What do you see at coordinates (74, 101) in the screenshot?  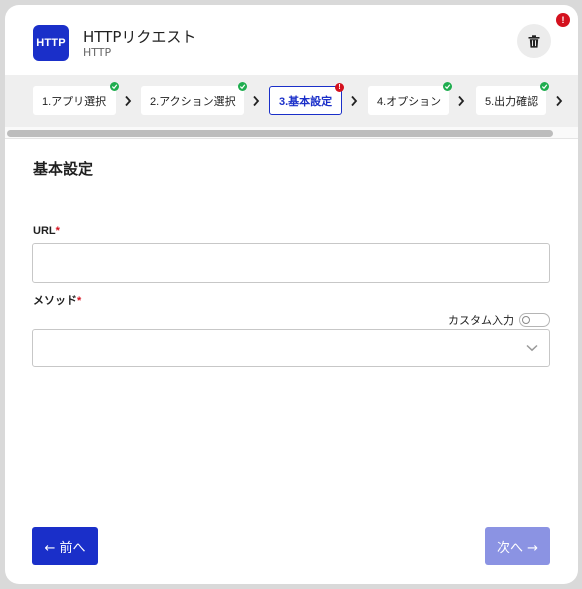 I see `step-label: 1.アプリ選択` at bounding box center [74, 101].